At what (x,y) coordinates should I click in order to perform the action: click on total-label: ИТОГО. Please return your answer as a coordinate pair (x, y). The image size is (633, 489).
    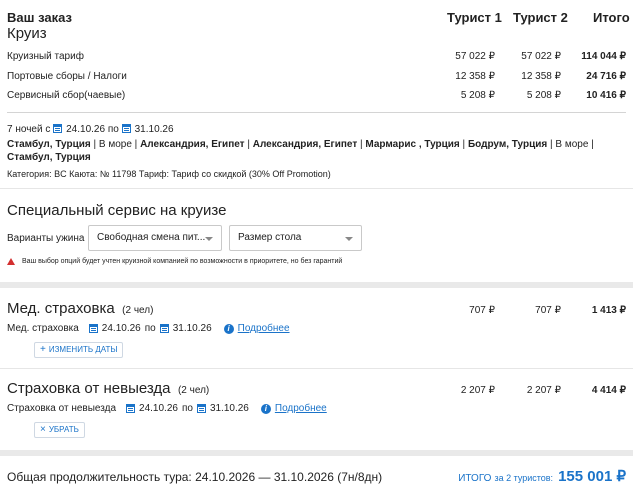
    Looking at the image, I should click on (475, 478).